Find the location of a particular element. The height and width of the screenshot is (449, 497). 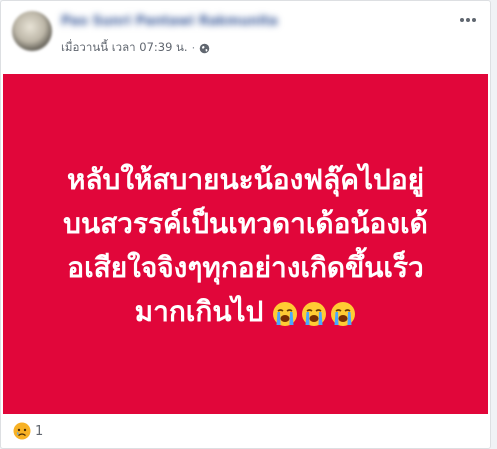

more-options-button is located at coordinates (468, 20).